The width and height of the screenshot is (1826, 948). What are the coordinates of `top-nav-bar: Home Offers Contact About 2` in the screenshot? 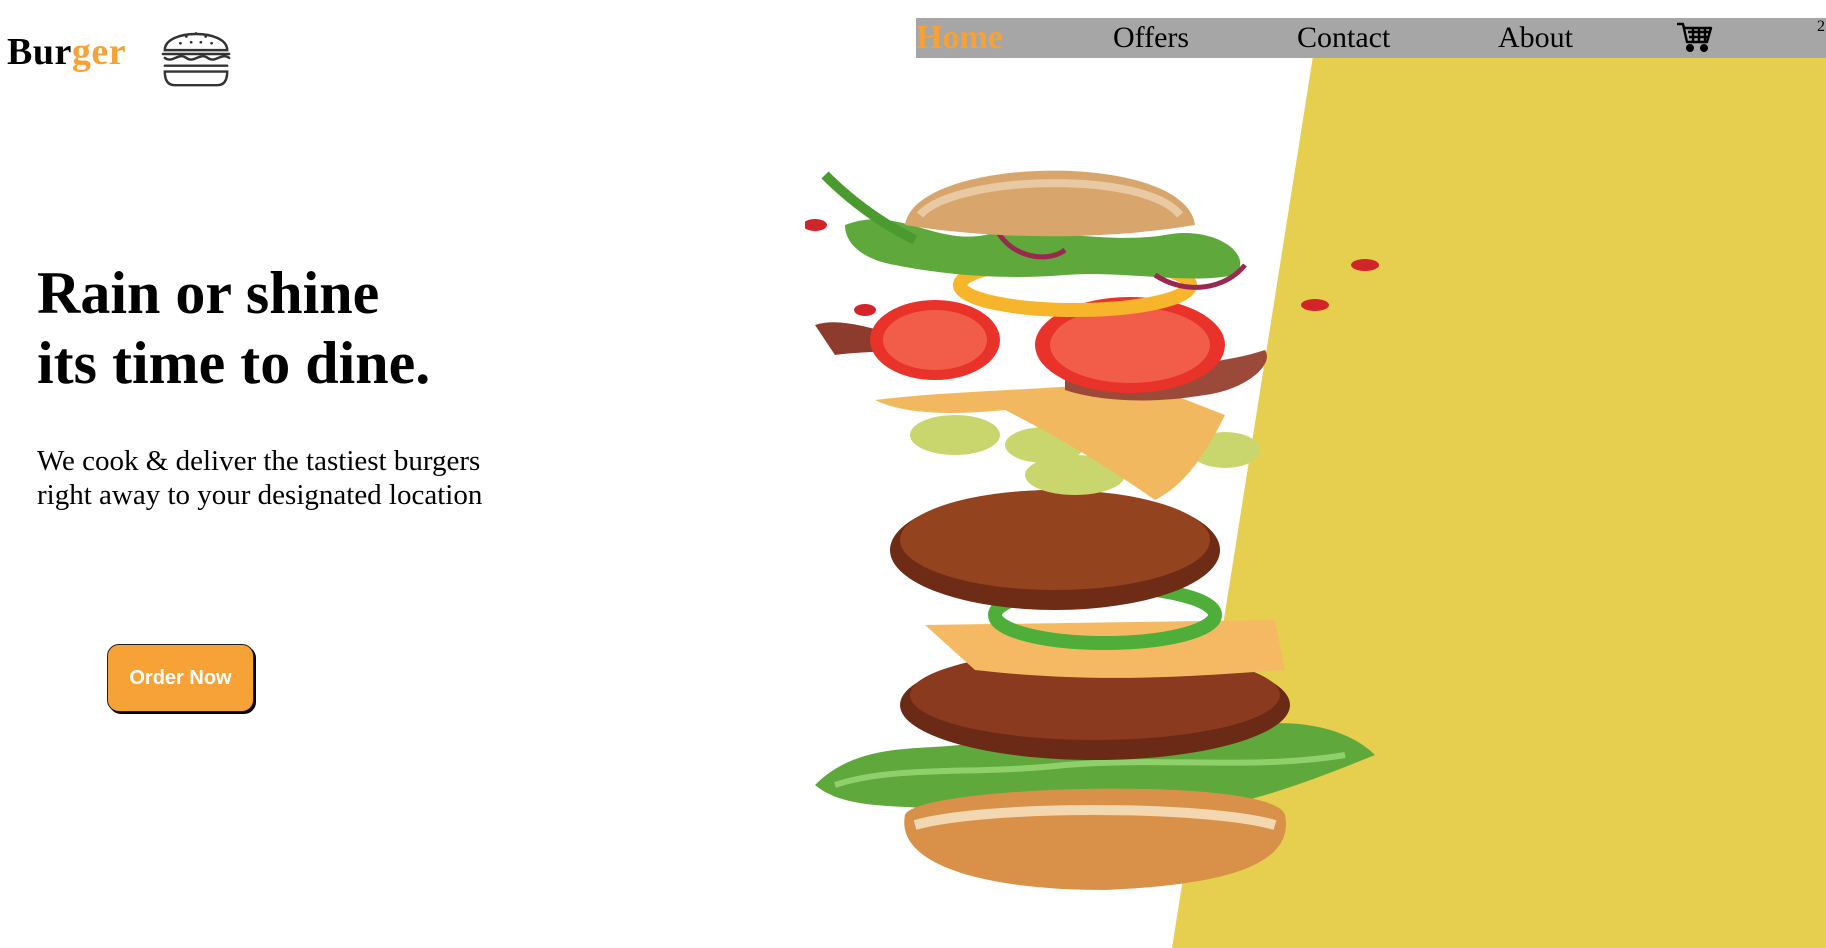 It's located at (1371, 38).